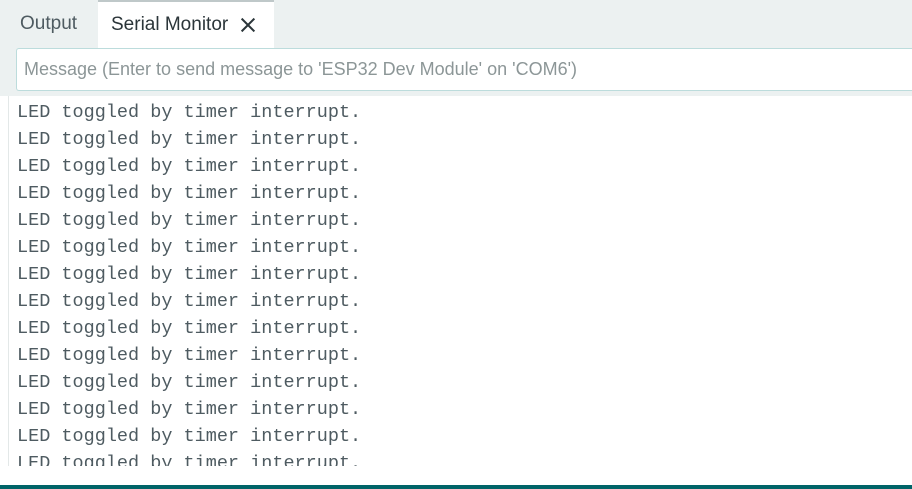 The image size is (912, 489). I want to click on tab-output: Output, so click(48, 24).